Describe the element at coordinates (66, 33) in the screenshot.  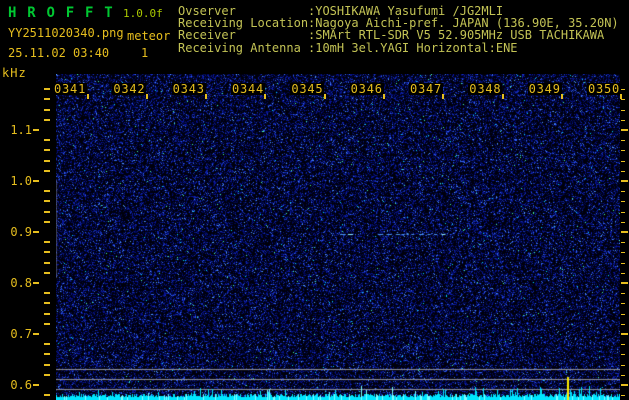
I see `output-filename: YY2511020340.png` at that location.